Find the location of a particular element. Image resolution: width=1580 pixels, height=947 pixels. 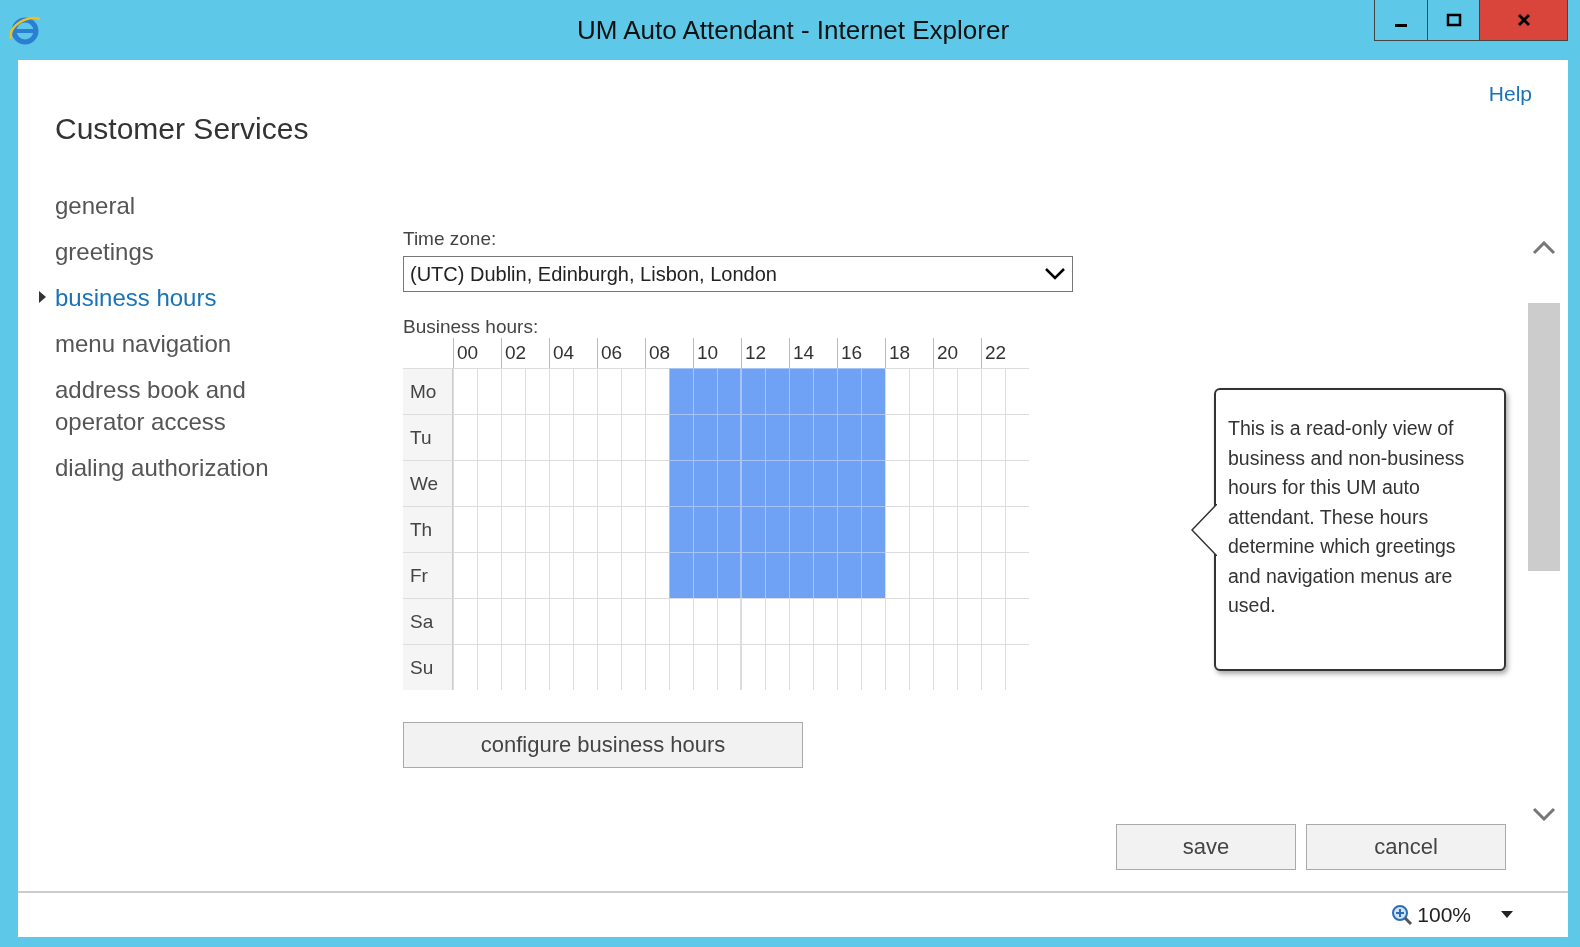

page-title: Customer Services is located at coordinates (182, 129).